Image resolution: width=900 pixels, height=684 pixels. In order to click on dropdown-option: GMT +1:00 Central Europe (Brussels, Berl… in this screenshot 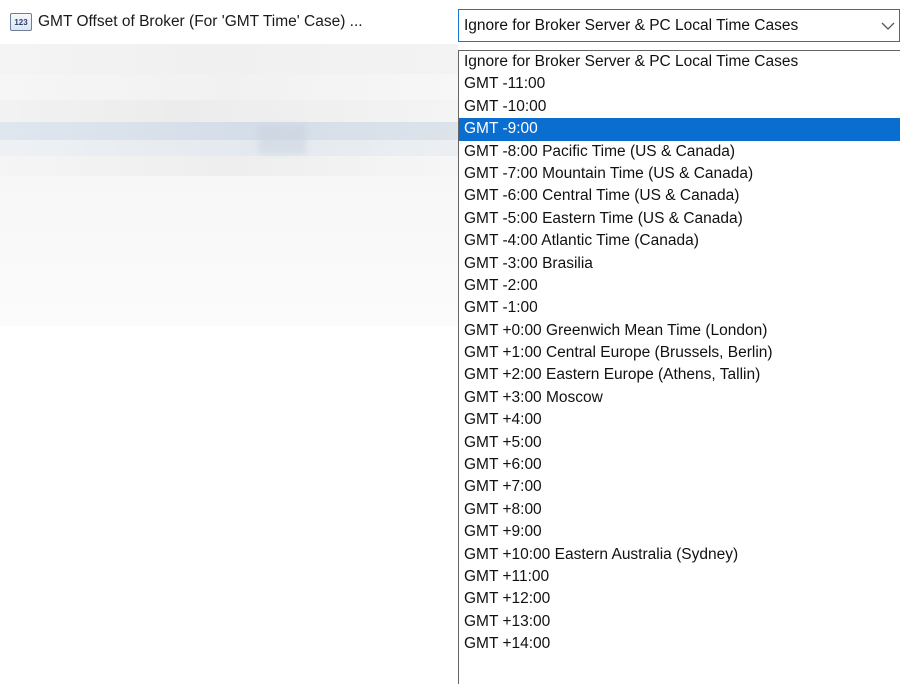, I will do `click(679, 353)`.